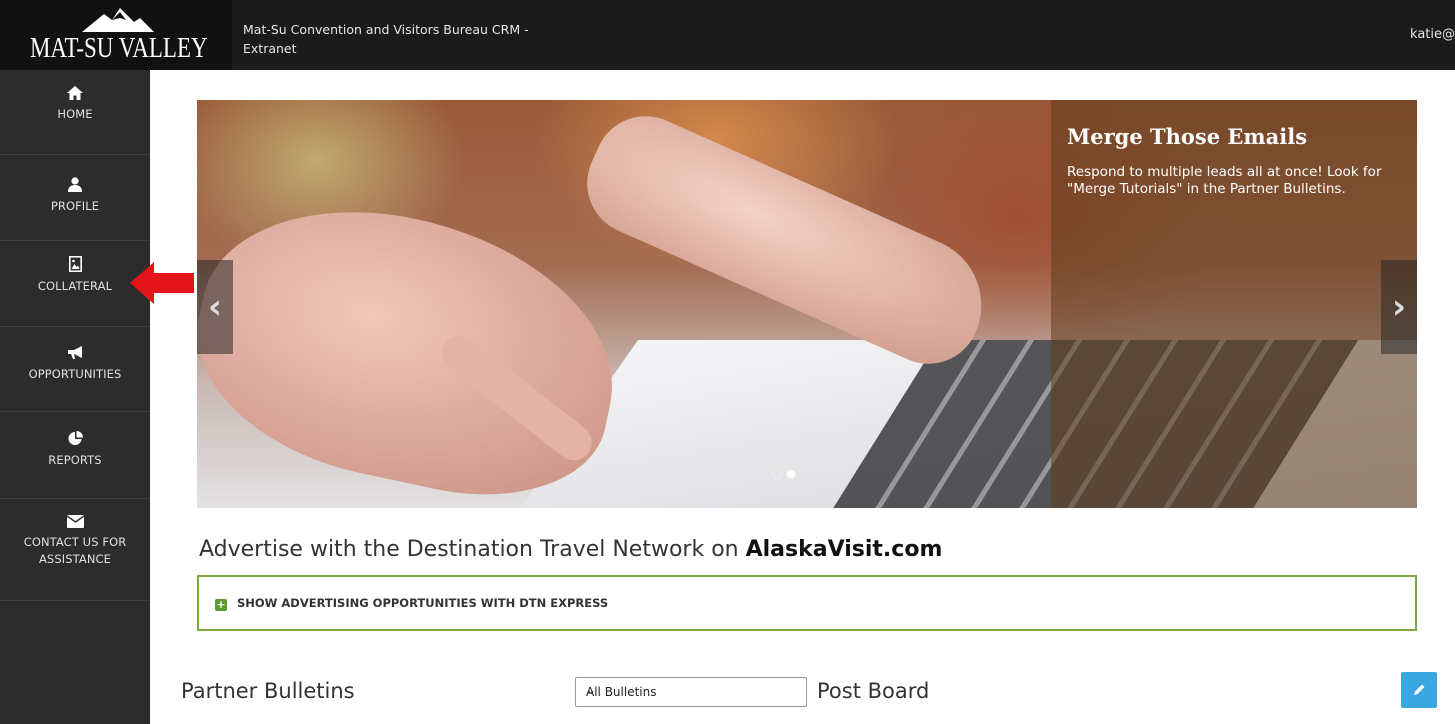 The image size is (1455, 724). I want to click on sidebar-item-contact: CONTACT US FOR ASSISTANCE, so click(75, 550).